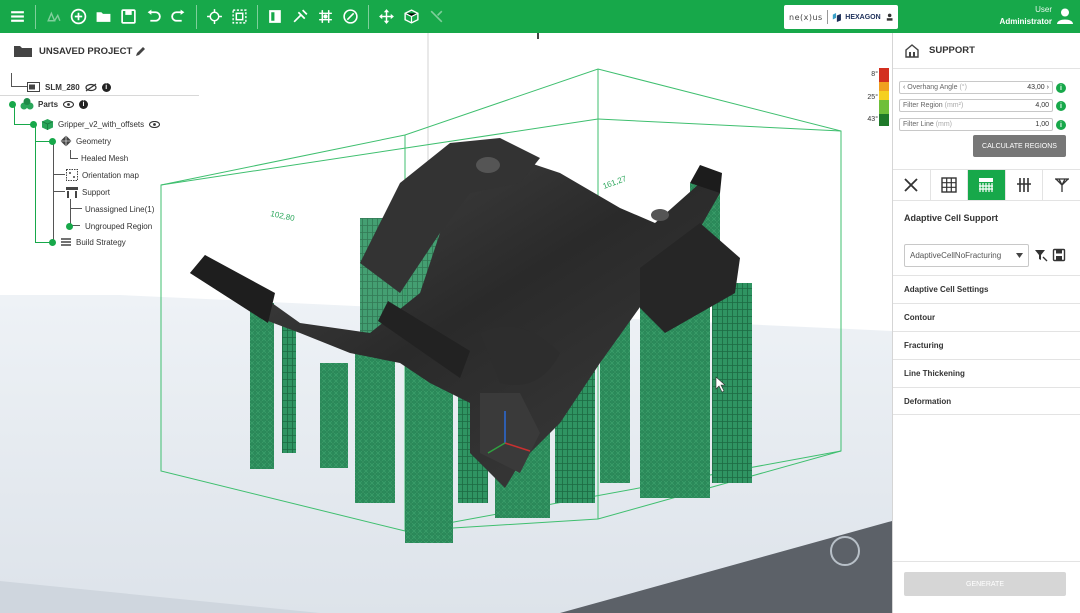 The image size is (1080, 613). Describe the element at coordinates (23, 51) in the screenshot. I see `folder-icon` at that location.